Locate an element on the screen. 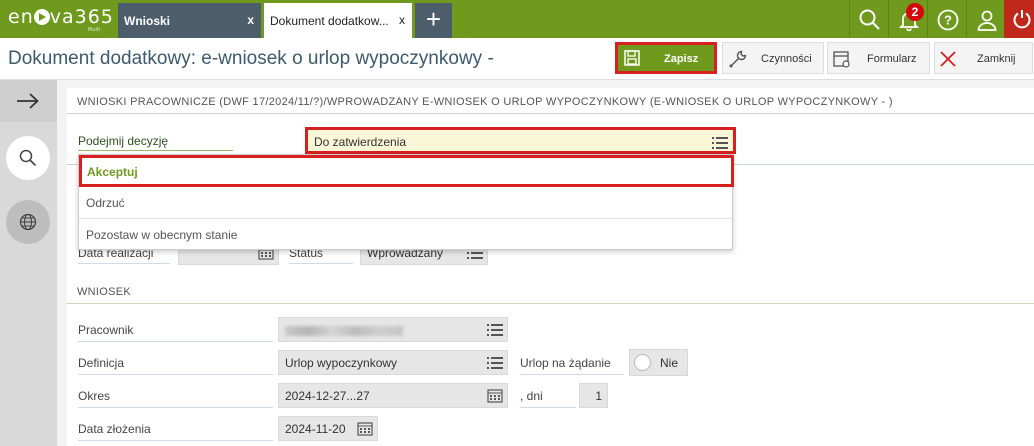  dropdown-option-keep: Pozostaw w obecnym stanie is located at coordinates (405, 235).